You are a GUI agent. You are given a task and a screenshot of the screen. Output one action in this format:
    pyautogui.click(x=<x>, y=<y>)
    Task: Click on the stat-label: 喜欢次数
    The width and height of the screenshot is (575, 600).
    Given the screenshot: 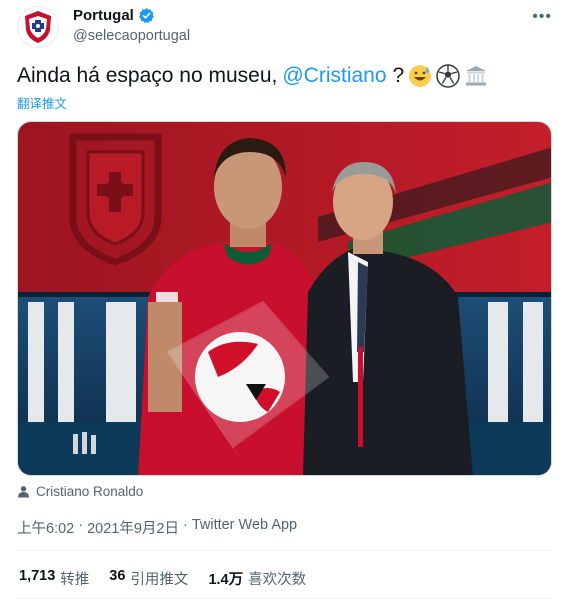 What is the action you would take?
    pyautogui.click(x=277, y=580)
    